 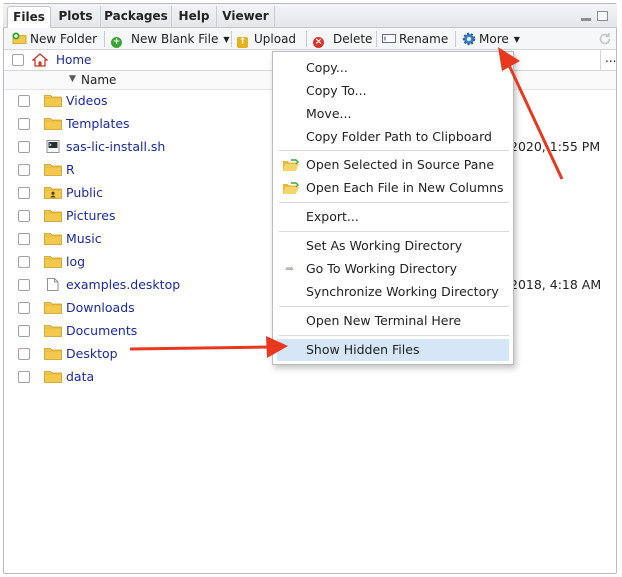 What do you see at coordinates (393, 165) in the screenshot?
I see `menu-item-open-in-source-pane: Open Selected in Source Pane` at bounding box center [393, 165].